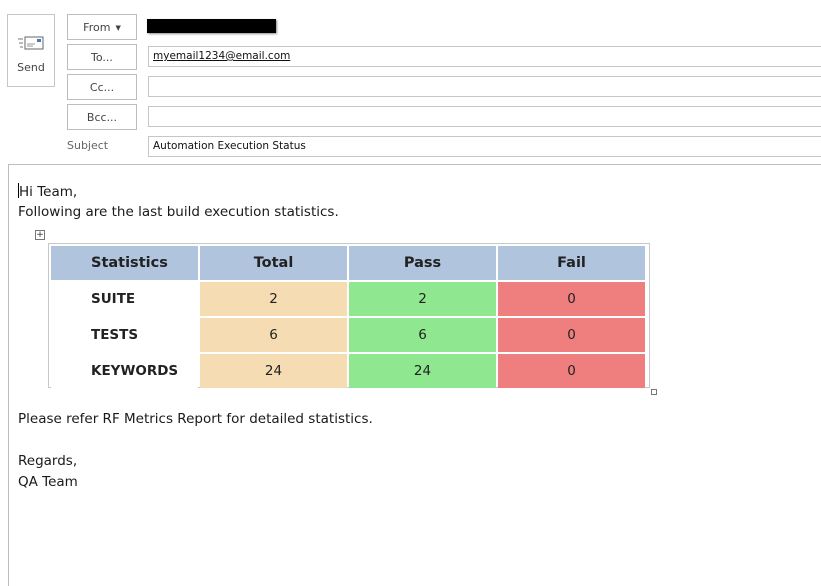 The image size is (821, 586). I want to click on bcc-field, so click(484, 116).